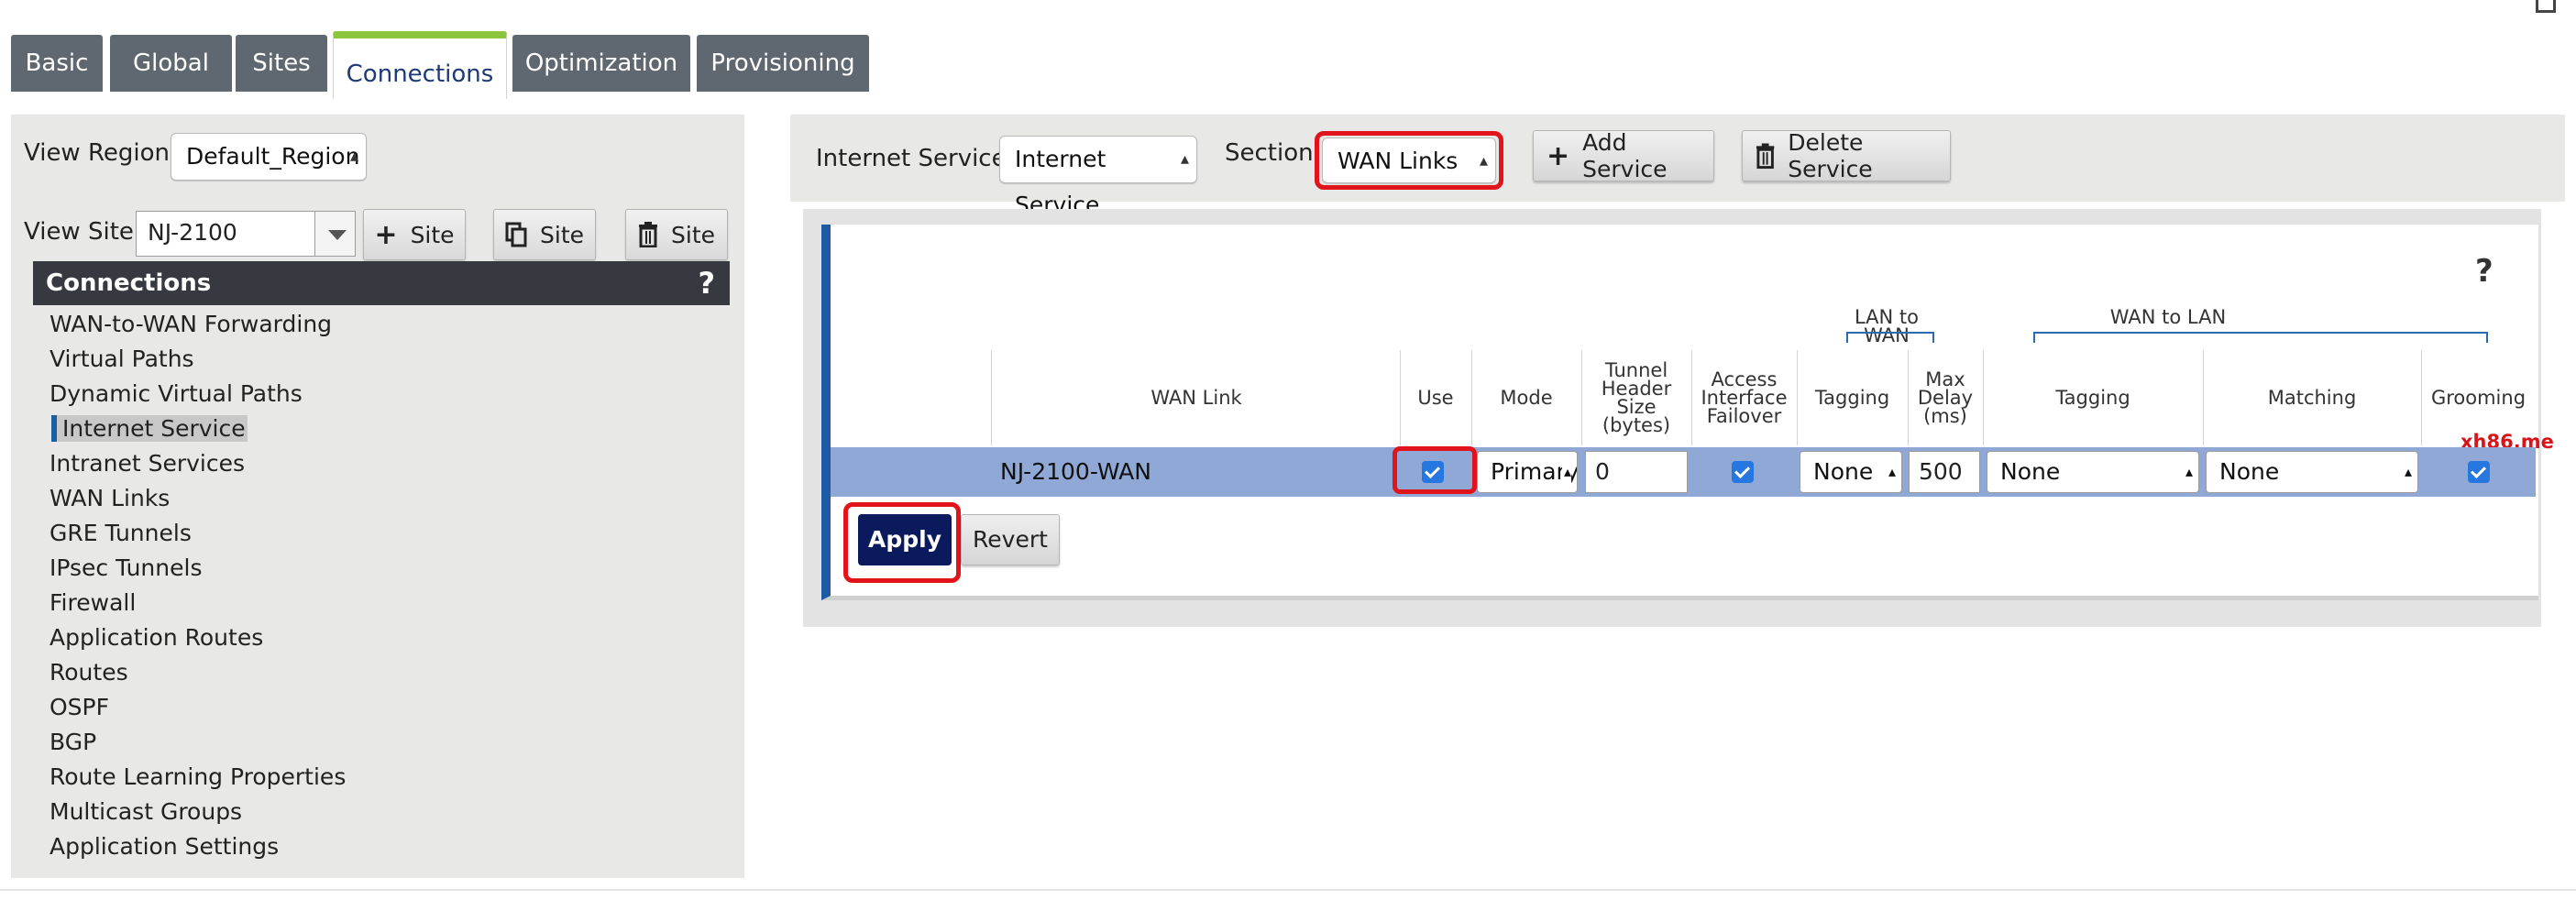 The height and width of the screenshot is (900, 2576). What do you see at coordinates (516, 235) in the screenshot?
I see `copy-icon` at bounding box center [516, 235].